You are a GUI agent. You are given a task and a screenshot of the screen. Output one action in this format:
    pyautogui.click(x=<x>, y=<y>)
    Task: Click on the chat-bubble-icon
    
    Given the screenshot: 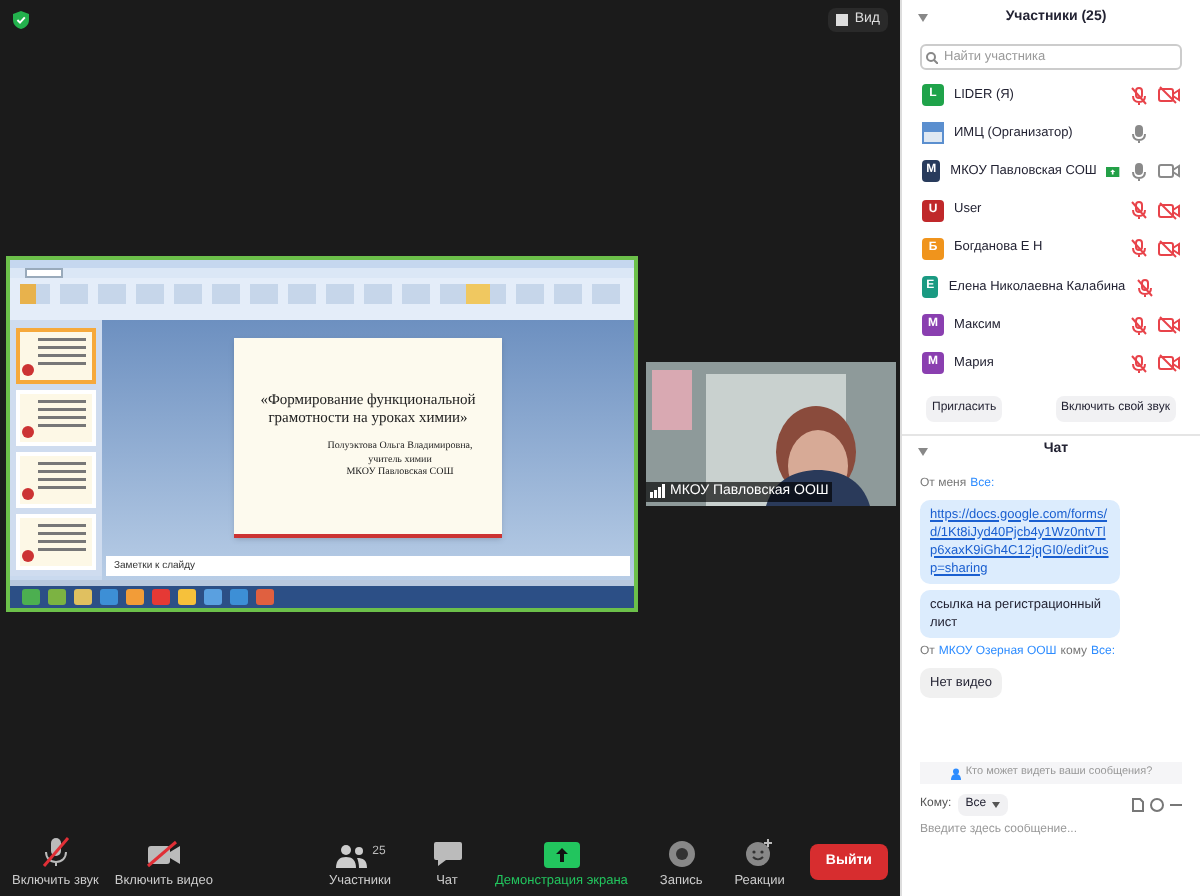 What is the action you would take?
    pyautogui.click(x=447, y=854)
    